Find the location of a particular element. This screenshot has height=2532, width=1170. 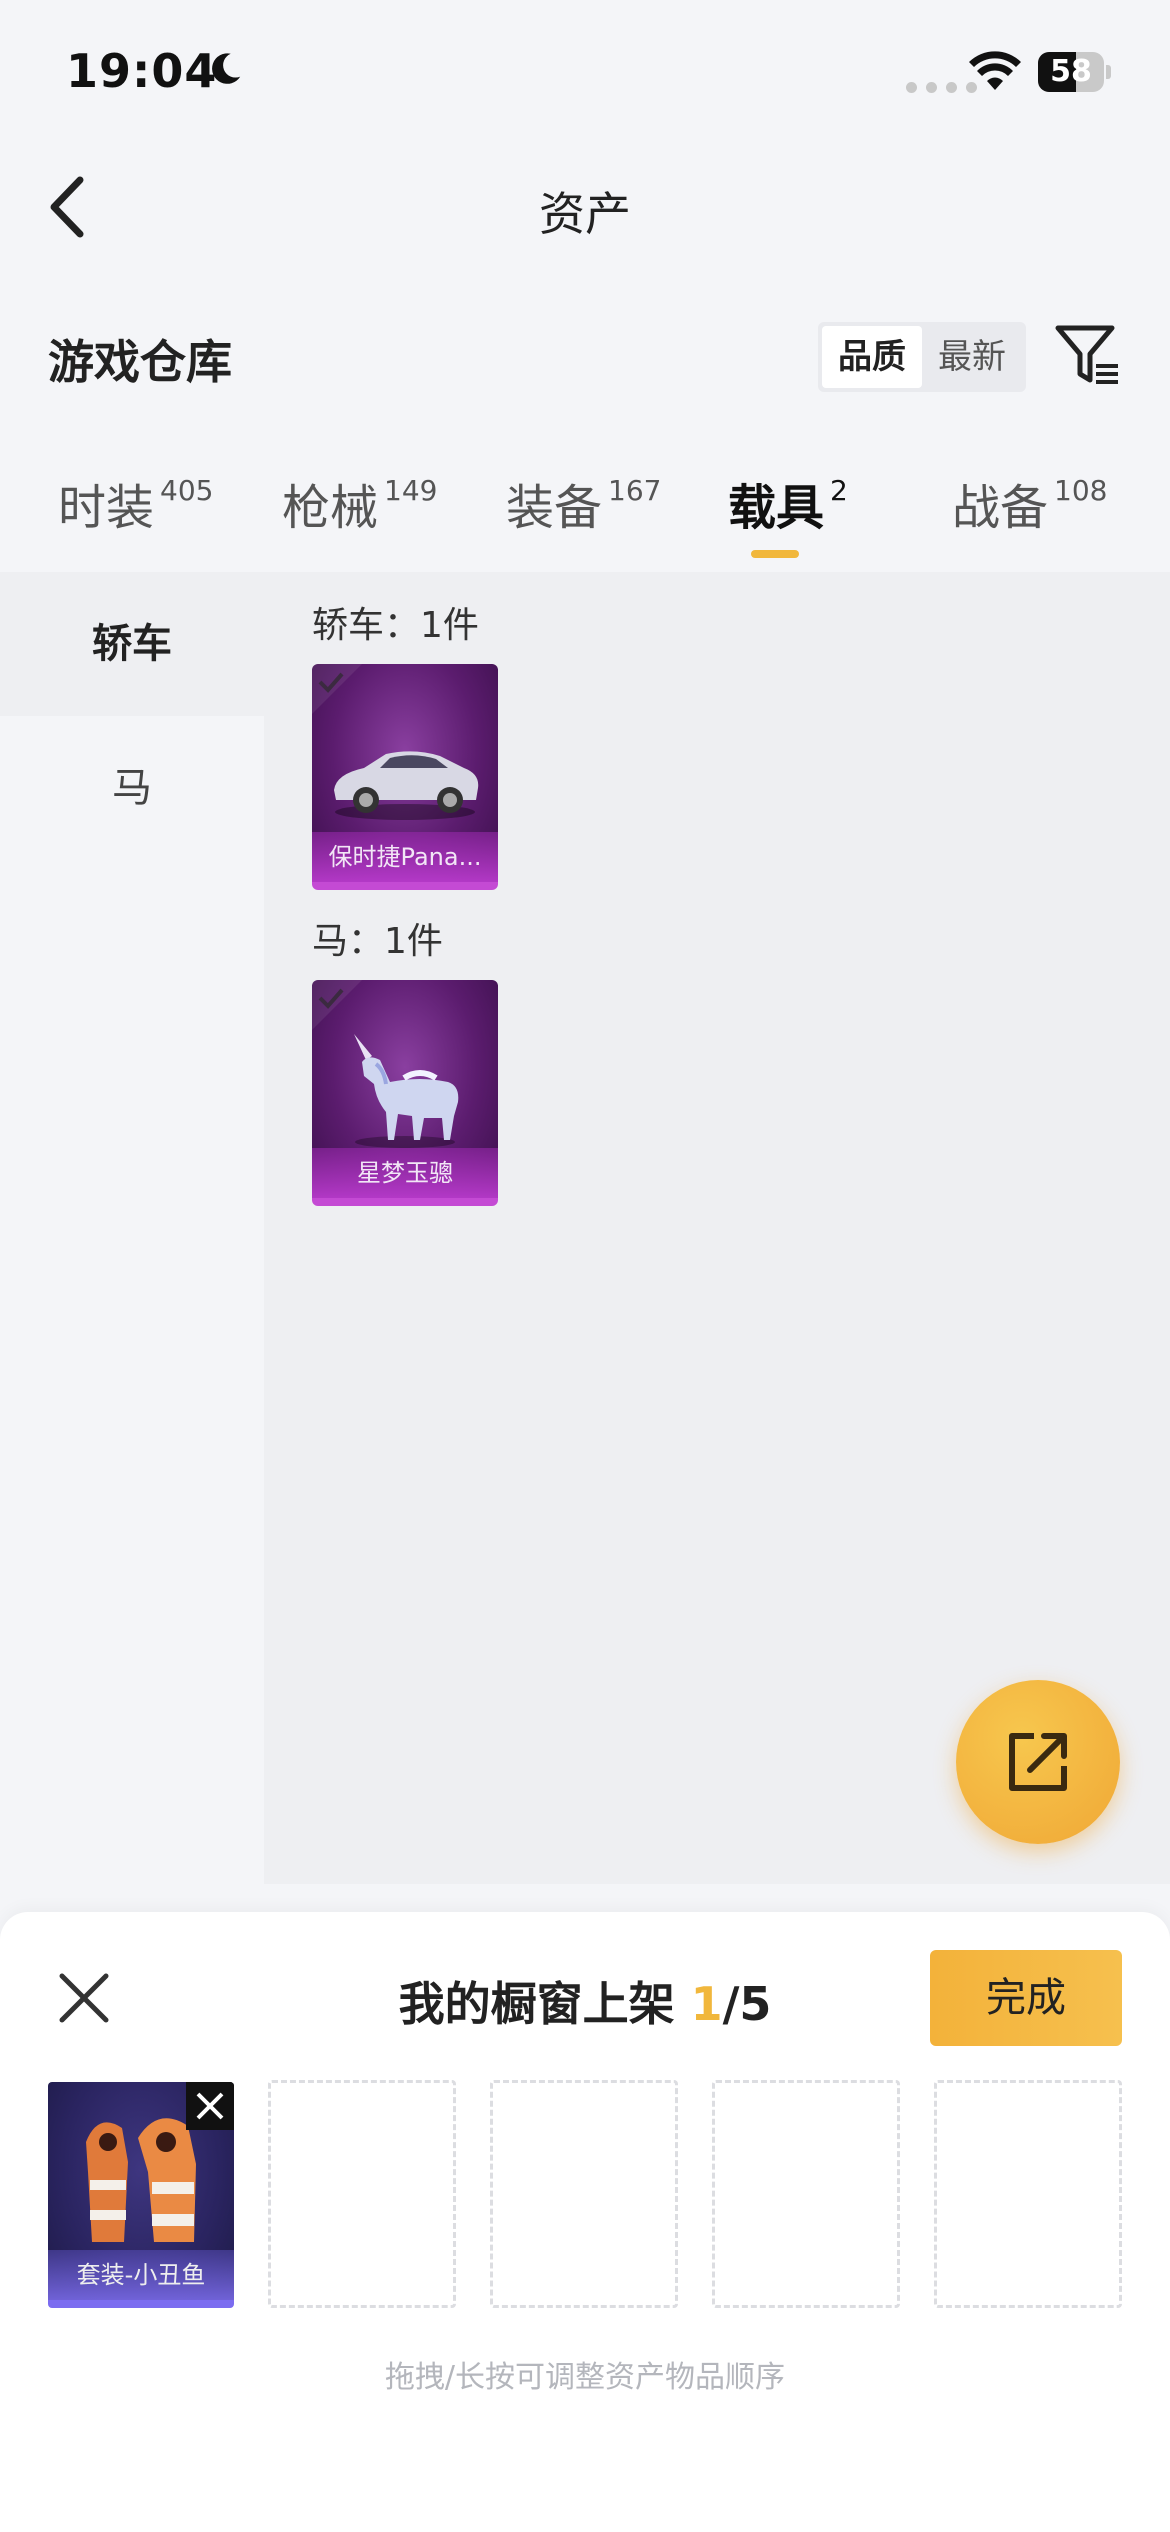

status-time: 19:04 is located at coordinates (142, 71).